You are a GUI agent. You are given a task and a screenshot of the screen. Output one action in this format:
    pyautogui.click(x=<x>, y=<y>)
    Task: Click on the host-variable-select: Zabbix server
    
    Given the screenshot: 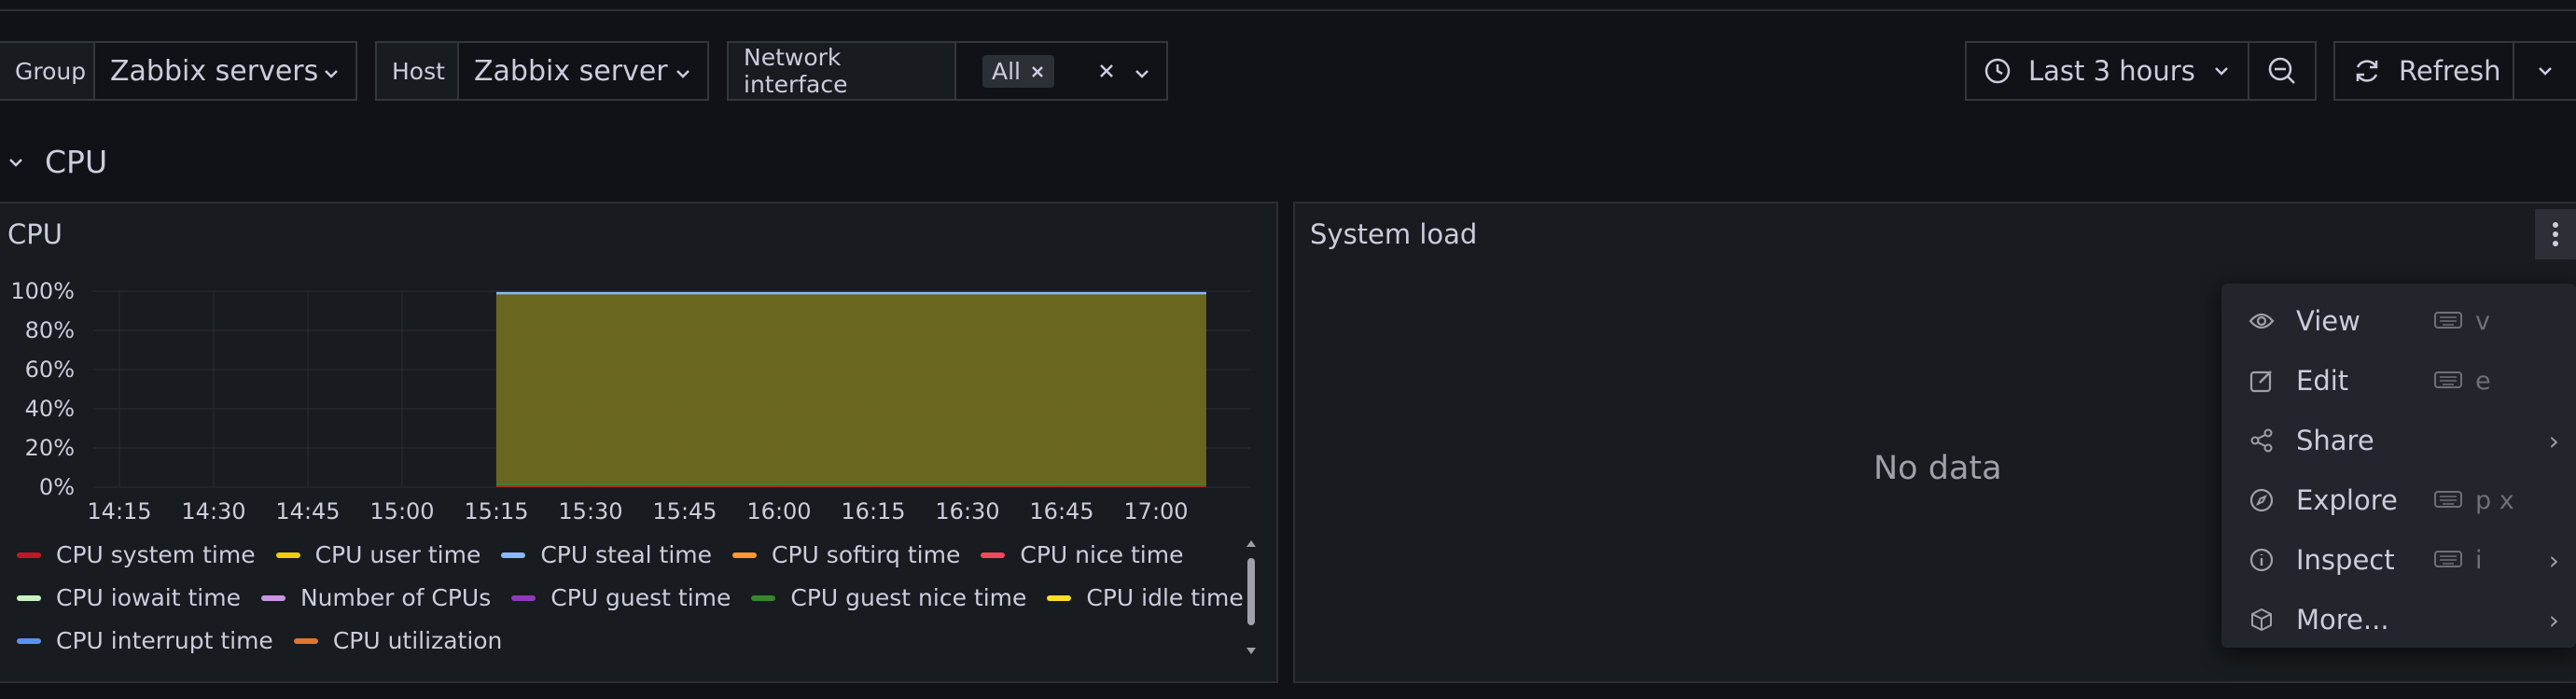 What is the action you would take?
    pyautogui.click(x=583, y=71)
    